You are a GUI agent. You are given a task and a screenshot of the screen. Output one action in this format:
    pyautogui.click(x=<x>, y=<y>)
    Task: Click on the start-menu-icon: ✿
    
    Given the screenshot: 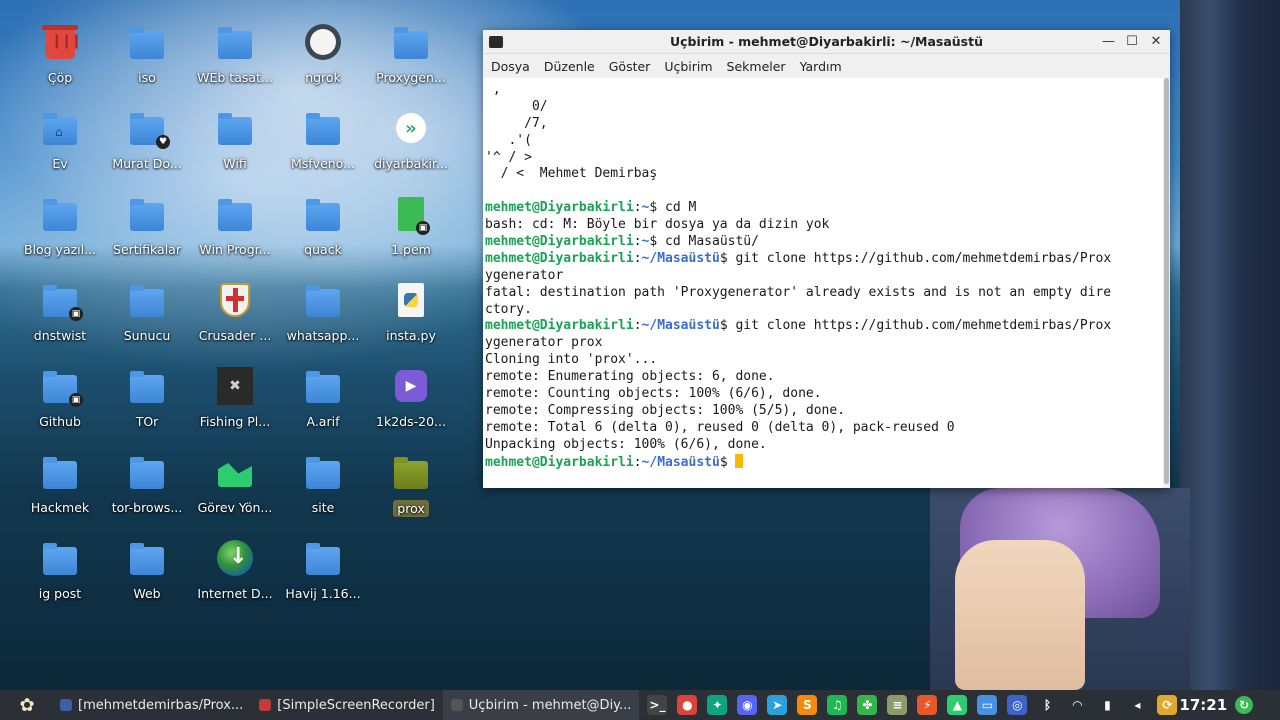 What is the action you would take?
    pyautogui.click(x=27, y=705)
    